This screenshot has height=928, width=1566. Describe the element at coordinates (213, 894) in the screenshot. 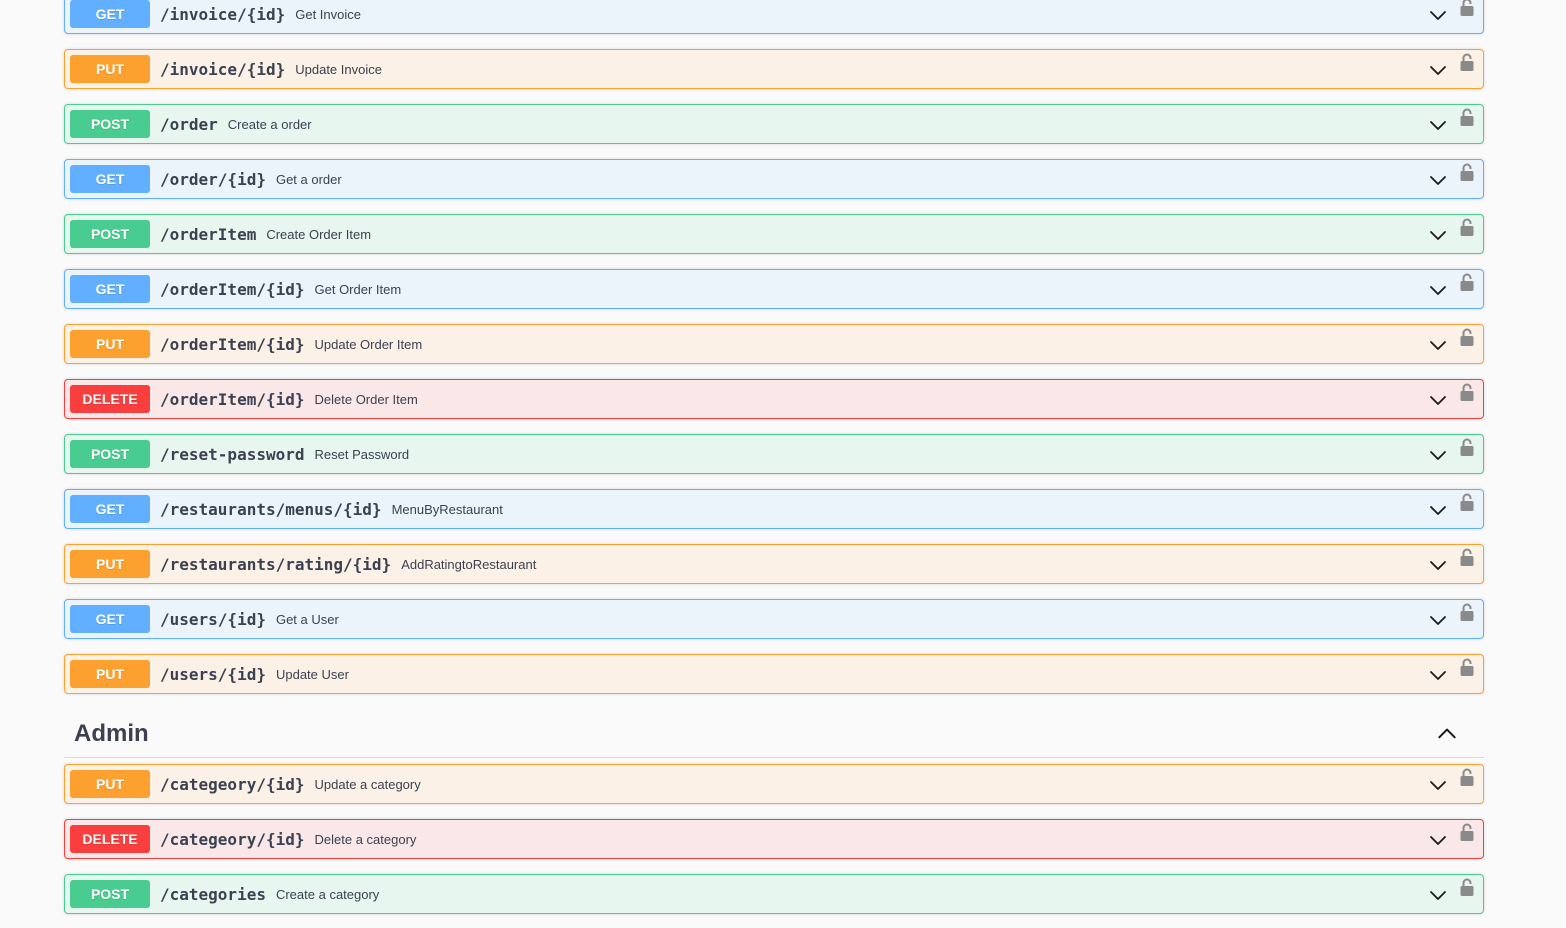

I see `operation-path: /categories` at that location.